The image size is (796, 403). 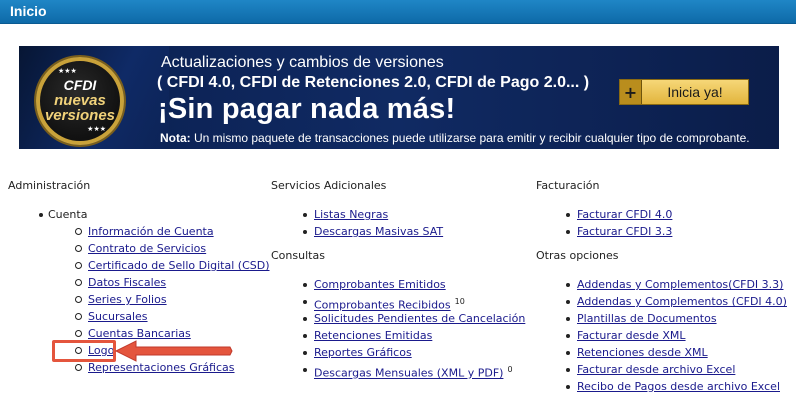 I want to click on list-item: Plantillas de Documentos, so click(x=674, y=318).